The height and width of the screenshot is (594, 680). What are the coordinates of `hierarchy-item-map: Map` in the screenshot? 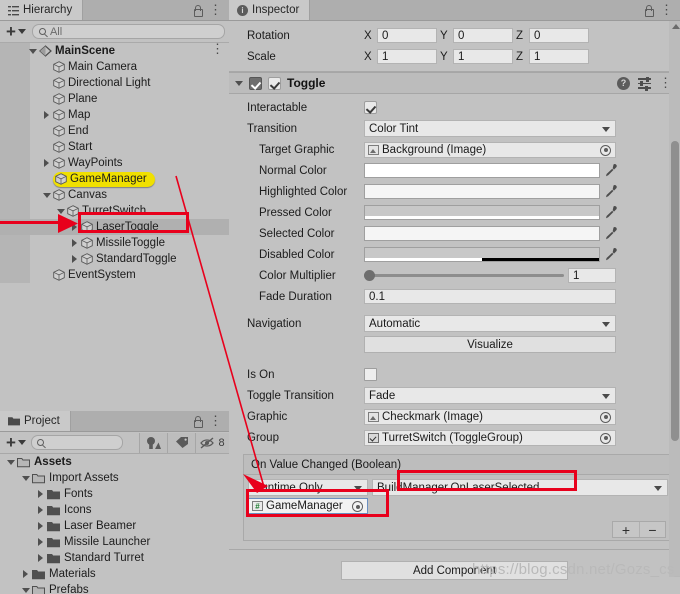 It's located at (114, 115).